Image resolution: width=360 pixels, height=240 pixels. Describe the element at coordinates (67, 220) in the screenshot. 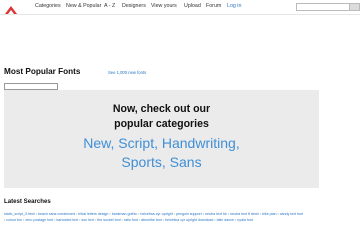

I see `latest-search-link: barcoded text` at that location.